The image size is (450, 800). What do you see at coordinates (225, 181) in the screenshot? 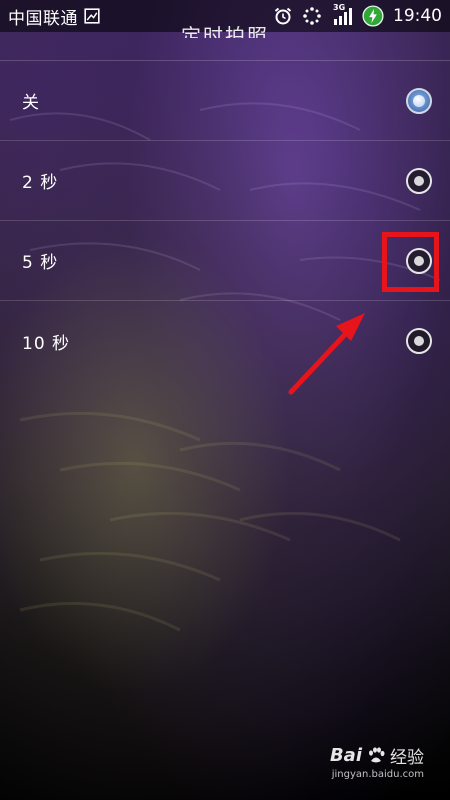
I see `option-2s: 2 秒` at bounding box center [225, 181].